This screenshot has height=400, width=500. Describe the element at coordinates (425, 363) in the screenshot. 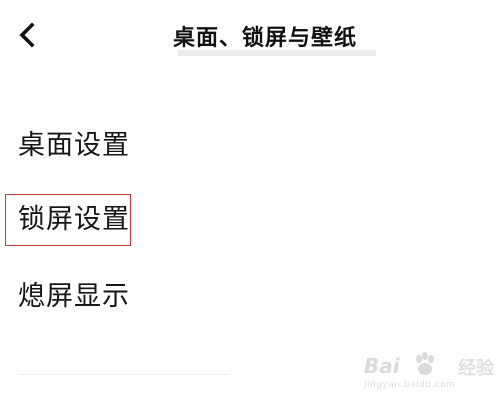

I see `baidu-paw-icon` at that location.